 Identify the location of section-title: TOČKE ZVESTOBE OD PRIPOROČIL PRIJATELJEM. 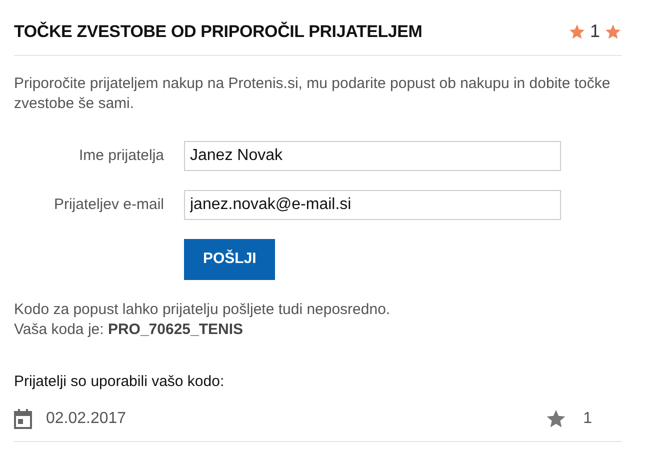
(218, 31).